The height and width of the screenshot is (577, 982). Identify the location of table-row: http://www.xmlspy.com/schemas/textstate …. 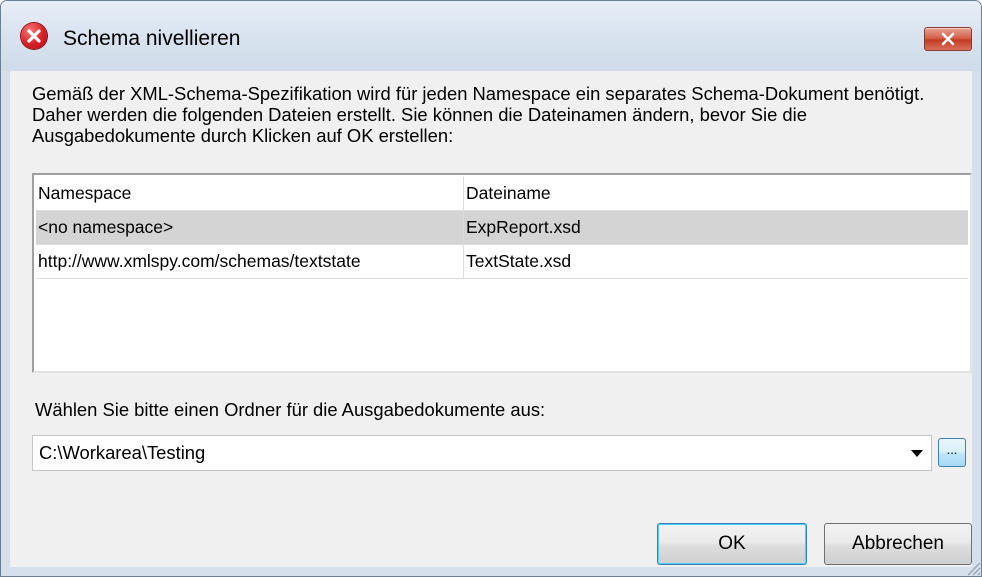
(502, 262).